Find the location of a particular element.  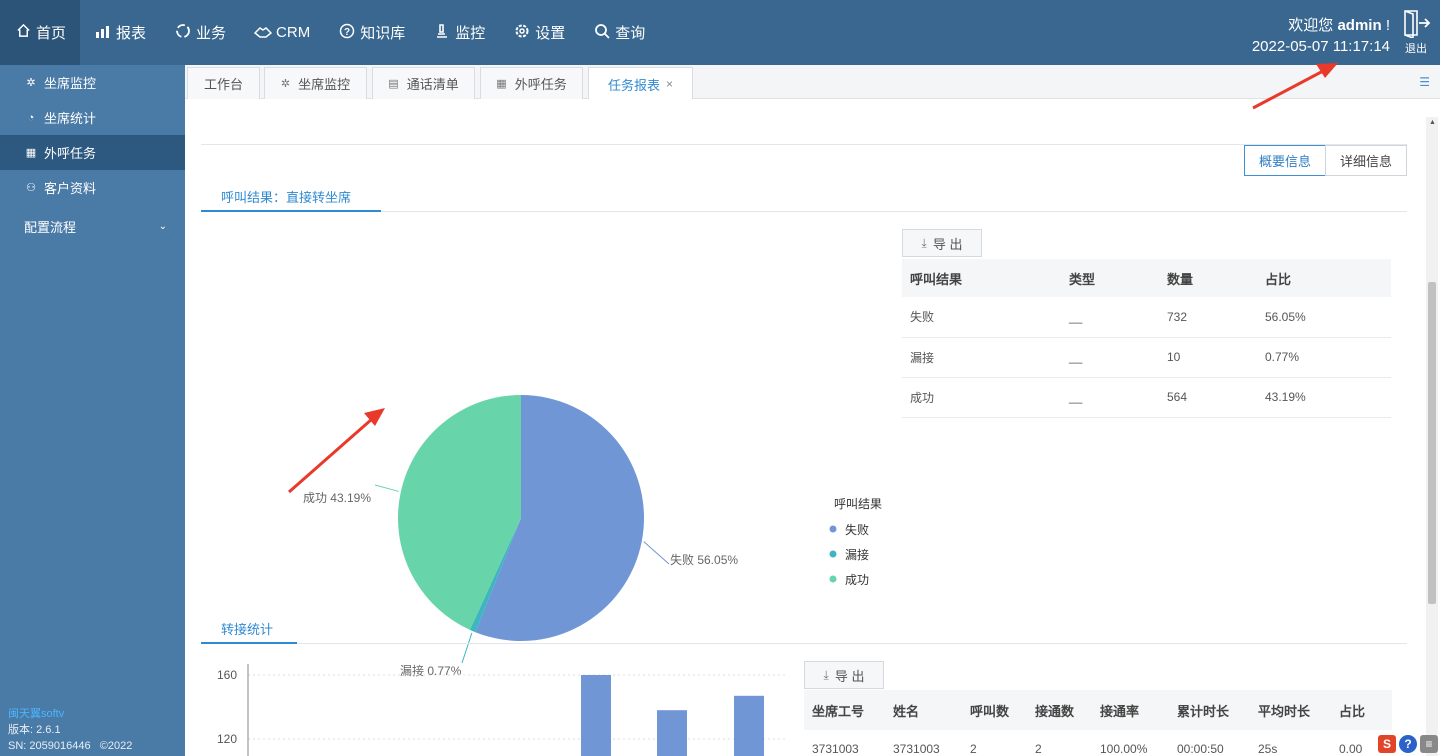

nav-crm: CRM is located at coordinates (282, 32).